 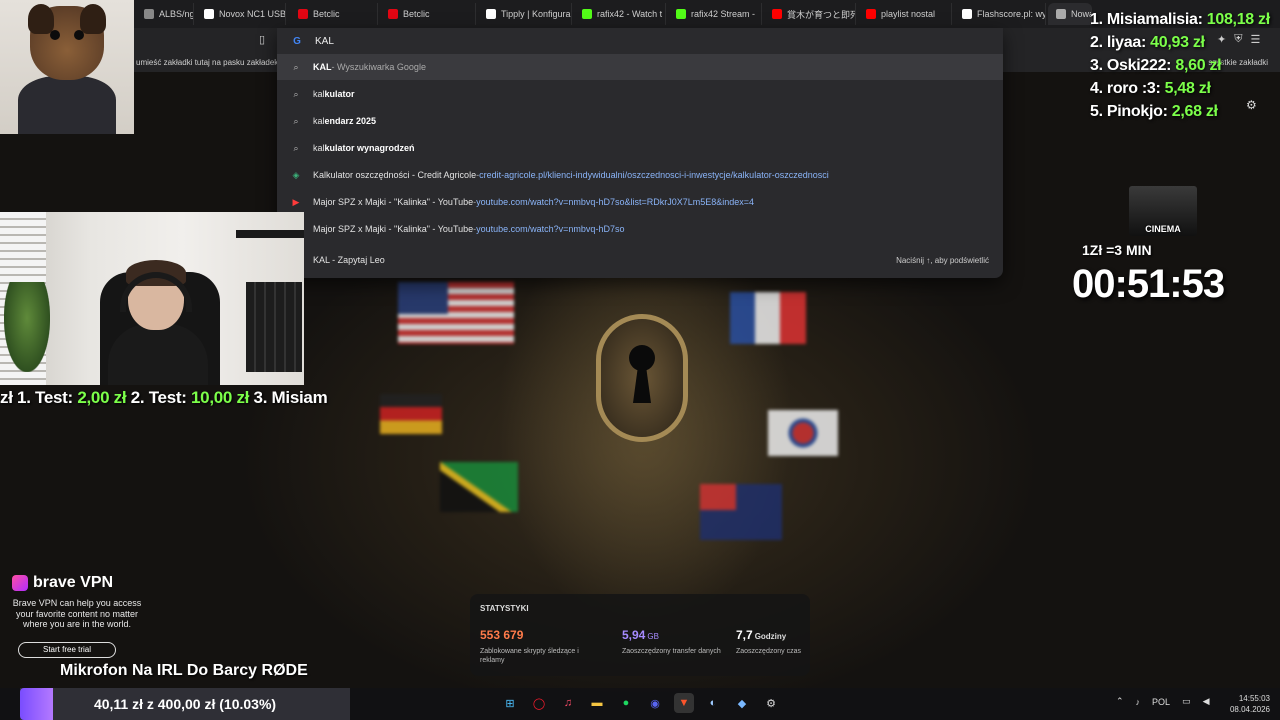 I want to click on gear-icon: ⚙, so click(x=1251, y=105).